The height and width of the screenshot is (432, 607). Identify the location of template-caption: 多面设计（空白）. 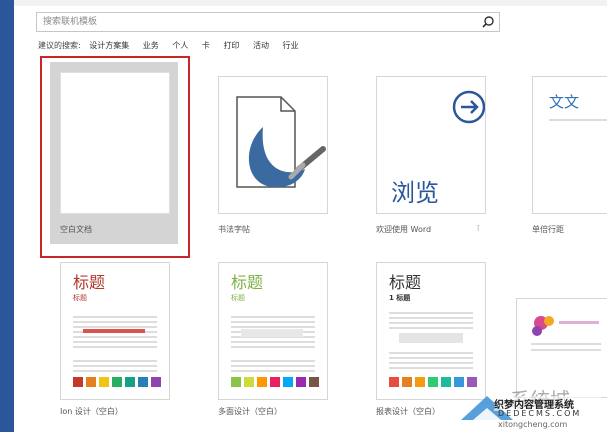
(250, 411).